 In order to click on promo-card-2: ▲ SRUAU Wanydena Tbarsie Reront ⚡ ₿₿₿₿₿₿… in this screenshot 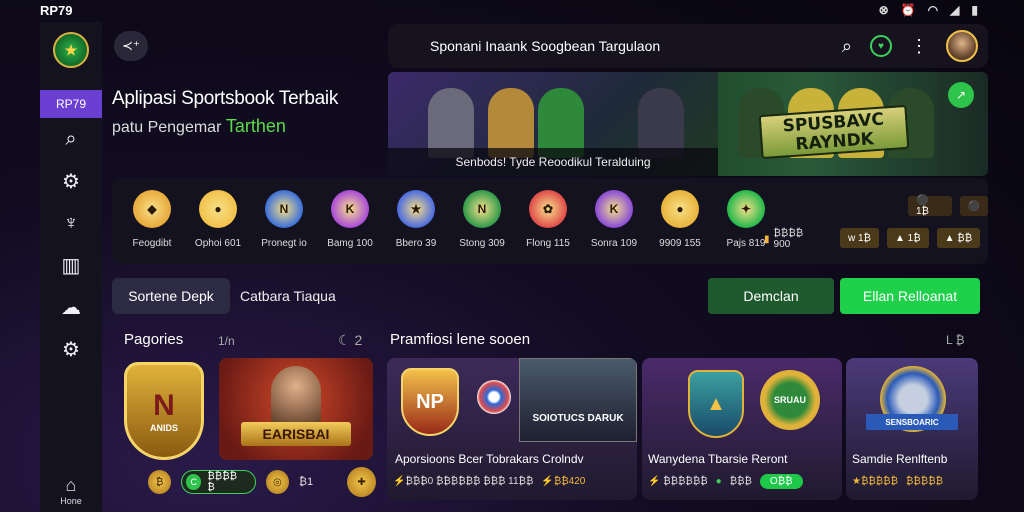, I will do `click(742, 429)`.